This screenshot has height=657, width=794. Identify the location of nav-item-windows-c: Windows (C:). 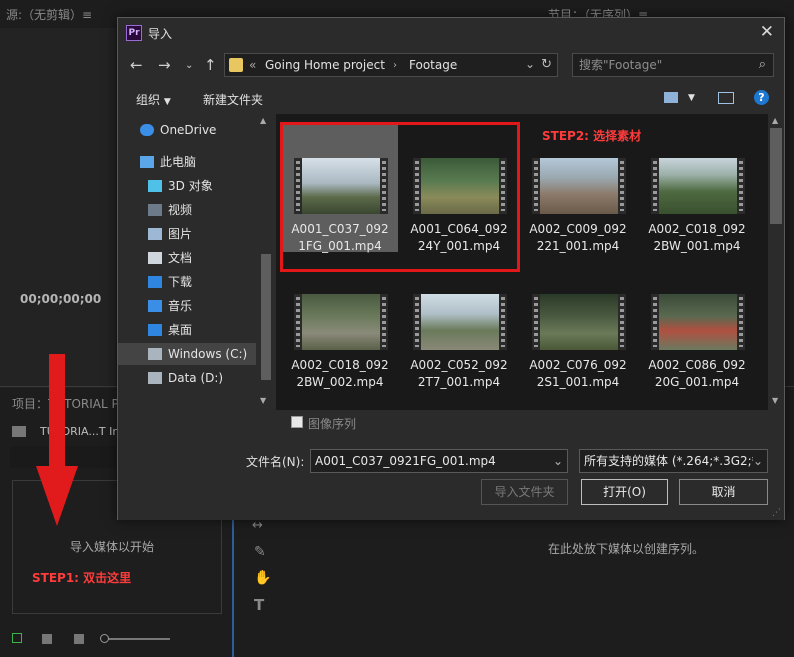
(187, 354).